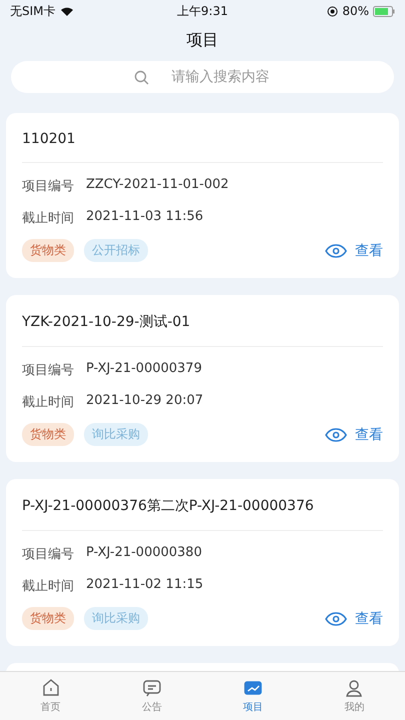 This screenshot has height=720, width=405. Describe the element at coordinates (144, 553) in the screenshot. I see `field-value: P-XJ-21-00000380` at that location.